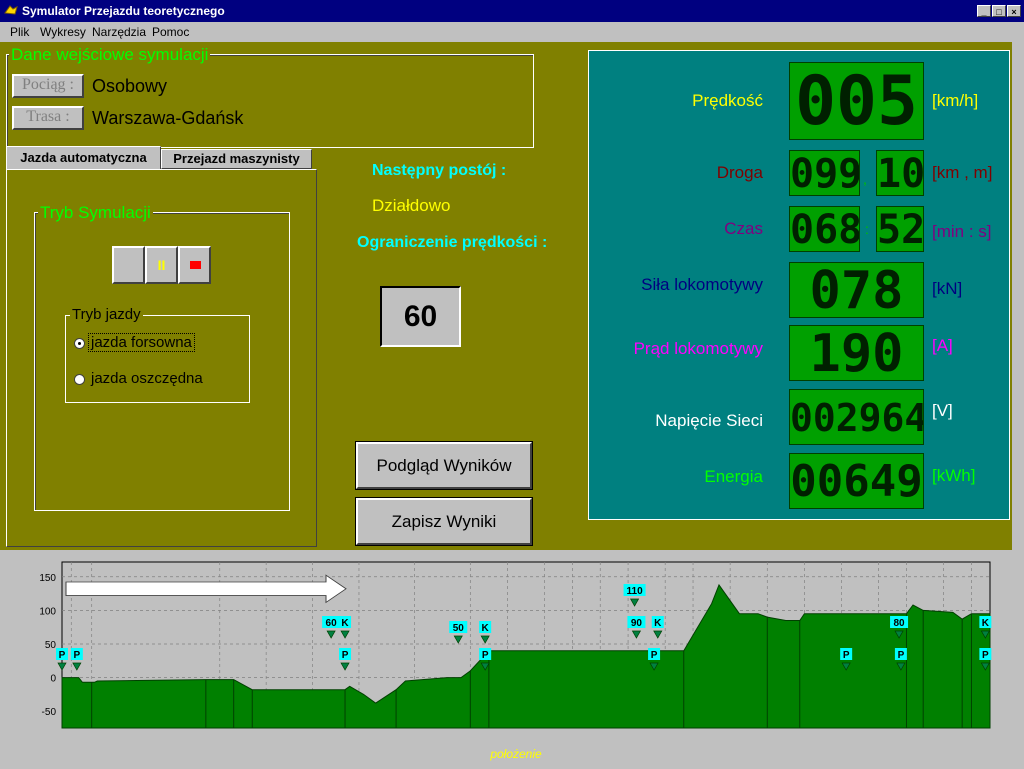 The image size is (1024, 769). Describe the element at coordinates (63, 32) in the screenshot. I see `menu-wykresy: Wykresy` at that location.